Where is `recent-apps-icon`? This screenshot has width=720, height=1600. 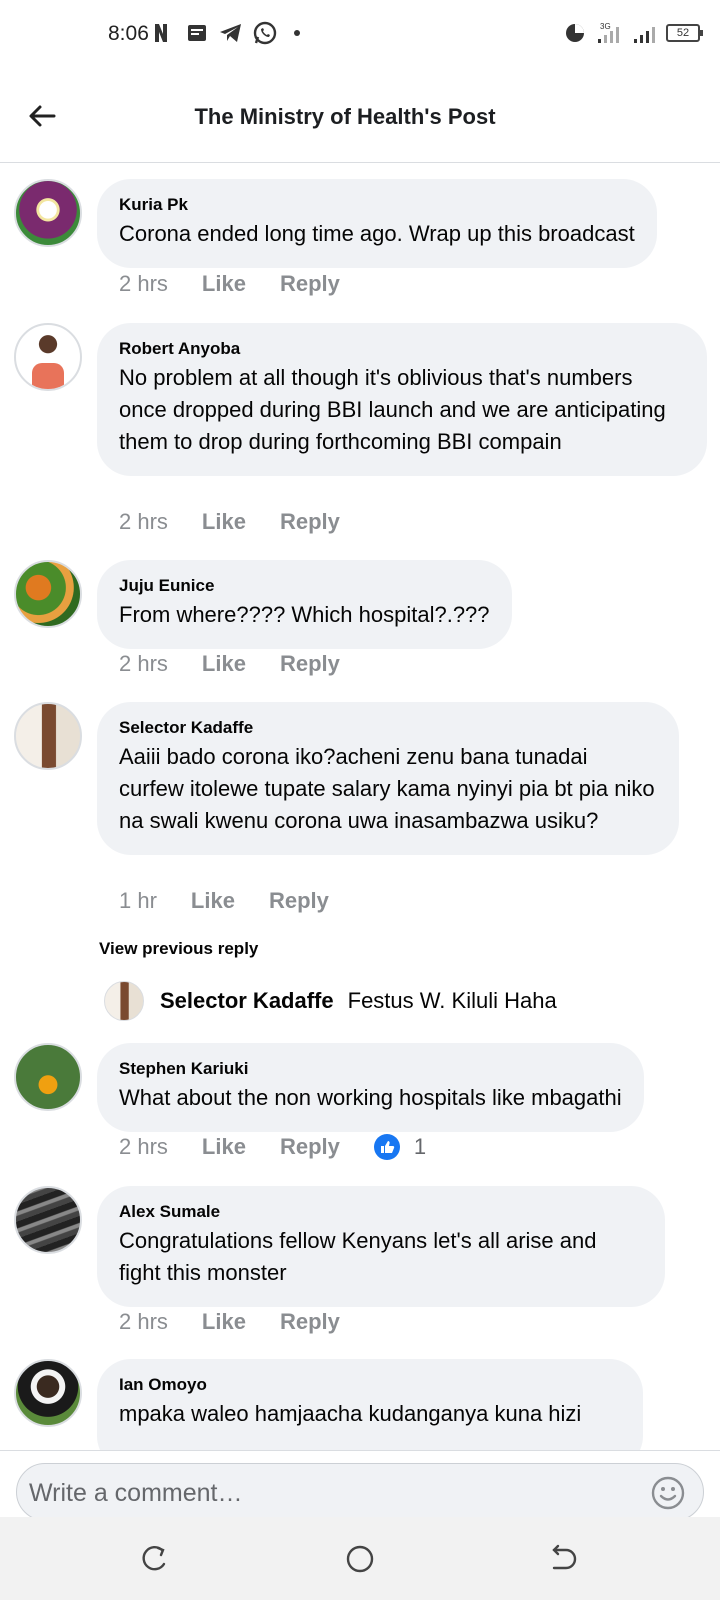 recent-apps-icon is located at coordinates (155, 1559).